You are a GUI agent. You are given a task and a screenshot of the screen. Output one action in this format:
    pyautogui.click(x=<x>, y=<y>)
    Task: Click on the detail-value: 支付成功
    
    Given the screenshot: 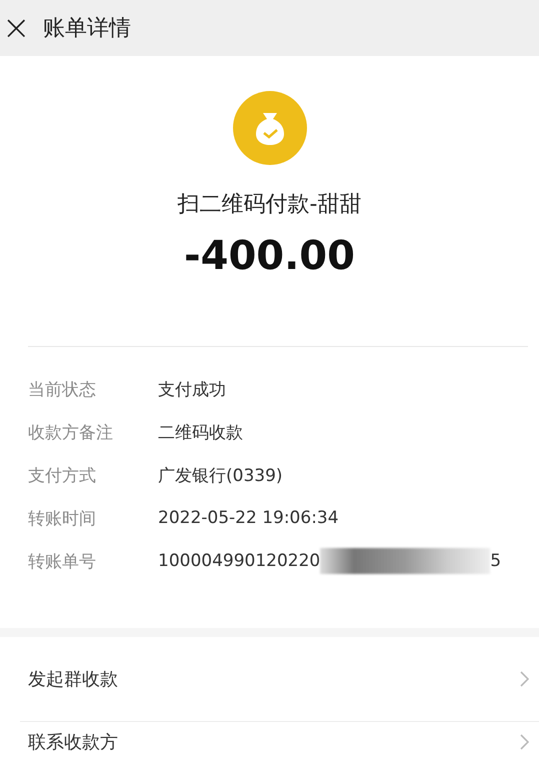 What is the action you would take?
    pyautogui.click(x=192, y=389)
    